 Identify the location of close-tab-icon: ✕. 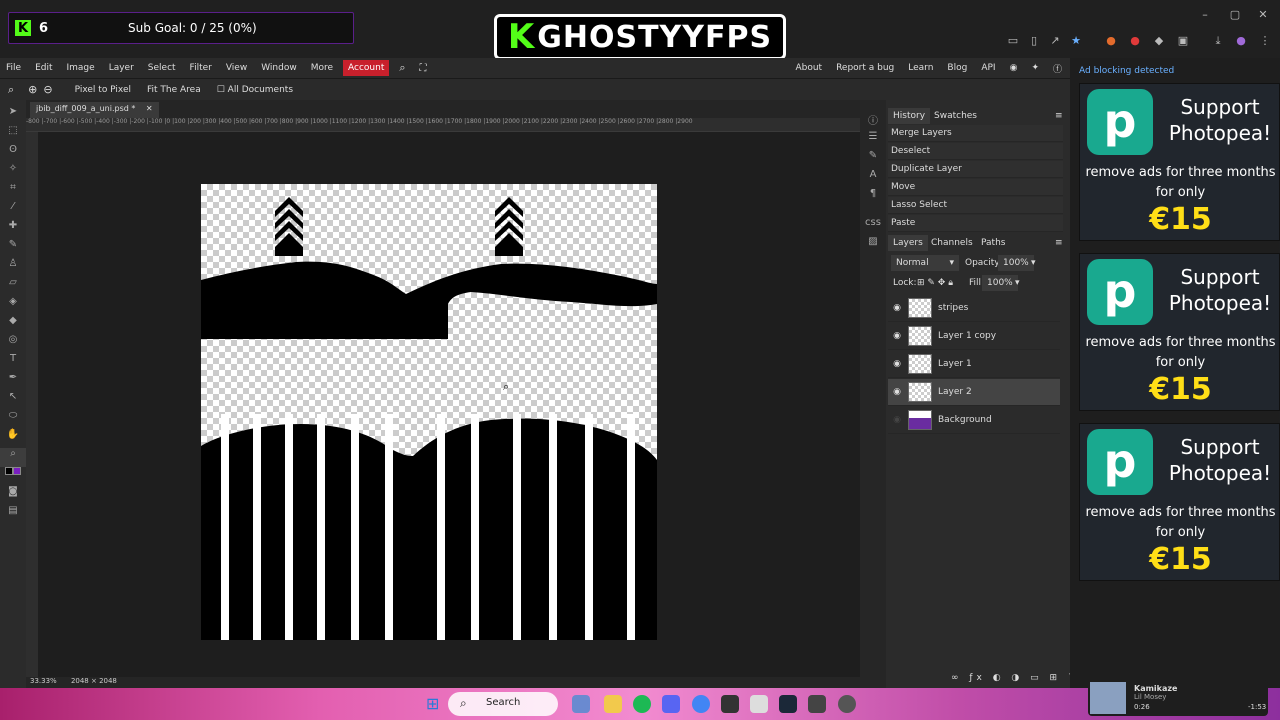
(149, 108).